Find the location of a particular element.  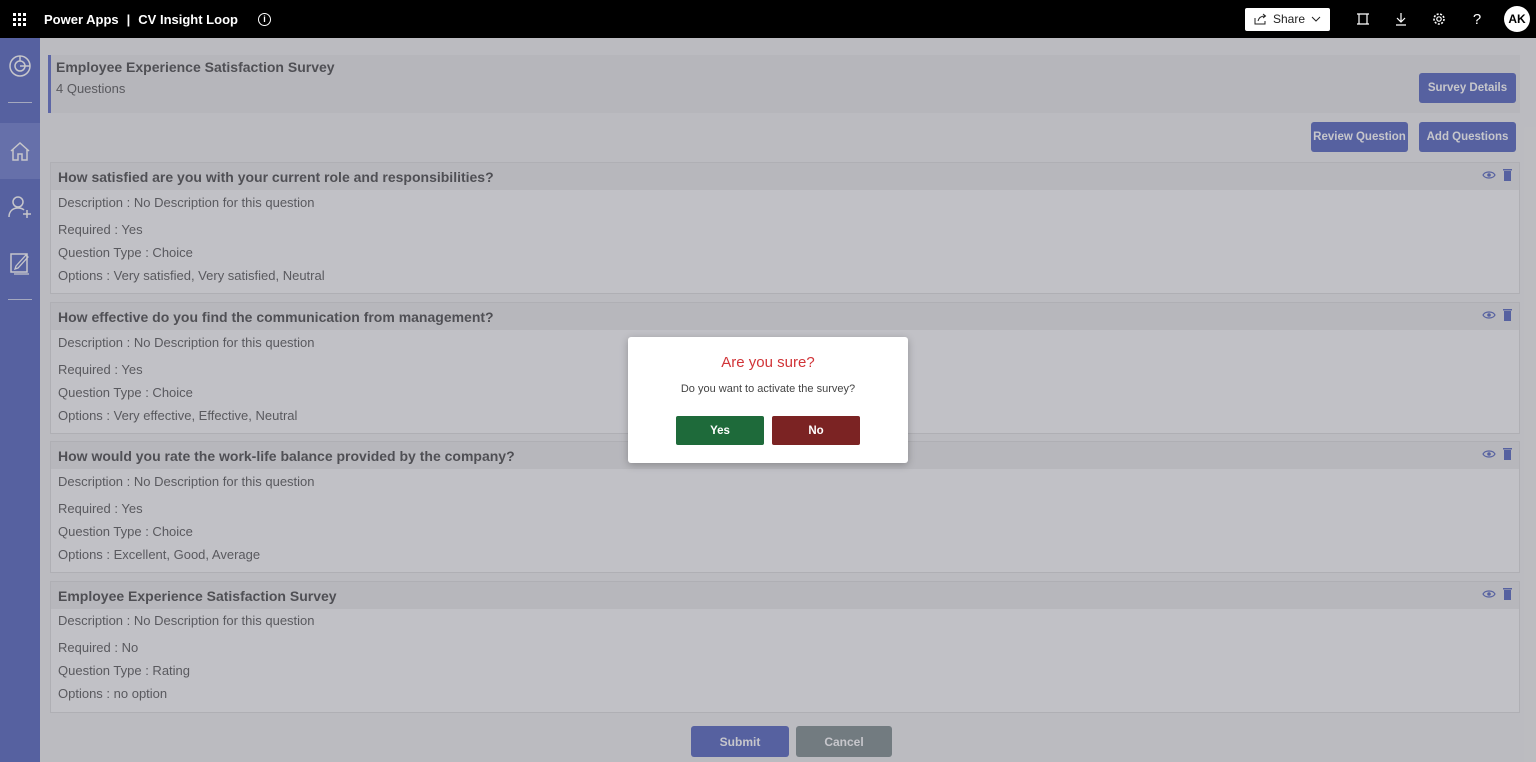

help-icon: ? is located at coordinates (1477, 19).